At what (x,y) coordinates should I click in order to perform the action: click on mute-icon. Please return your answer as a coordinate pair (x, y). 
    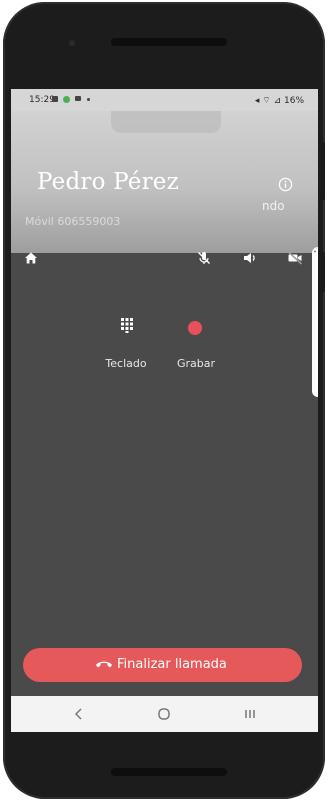
    Looking at the image, I should click on (204, 258).